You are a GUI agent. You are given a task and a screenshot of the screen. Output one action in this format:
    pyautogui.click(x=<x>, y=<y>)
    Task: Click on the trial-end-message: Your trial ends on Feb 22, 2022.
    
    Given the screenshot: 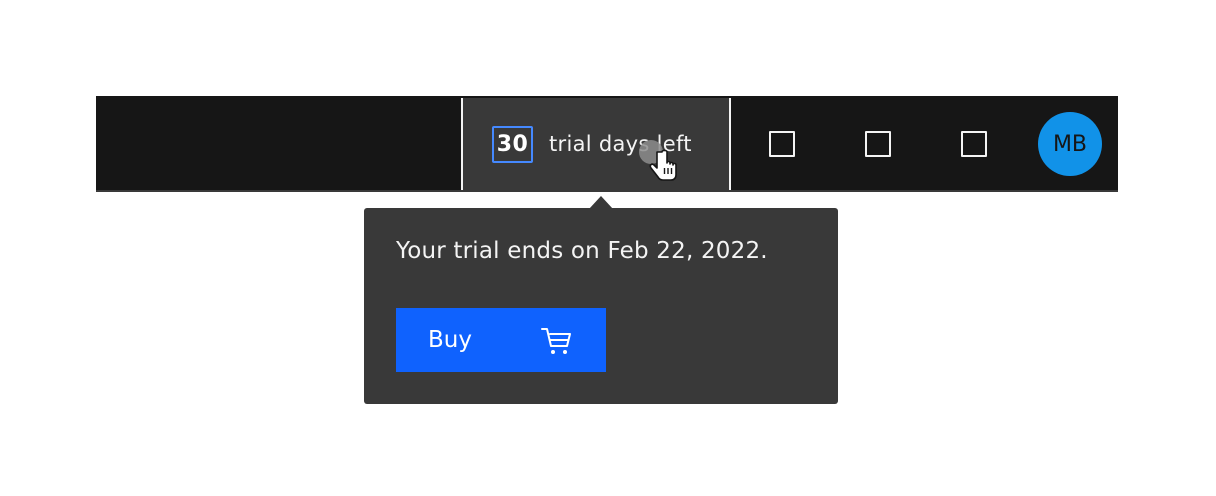 What is the action you would take?
    pyautogui.click(x=582, y=251)
    